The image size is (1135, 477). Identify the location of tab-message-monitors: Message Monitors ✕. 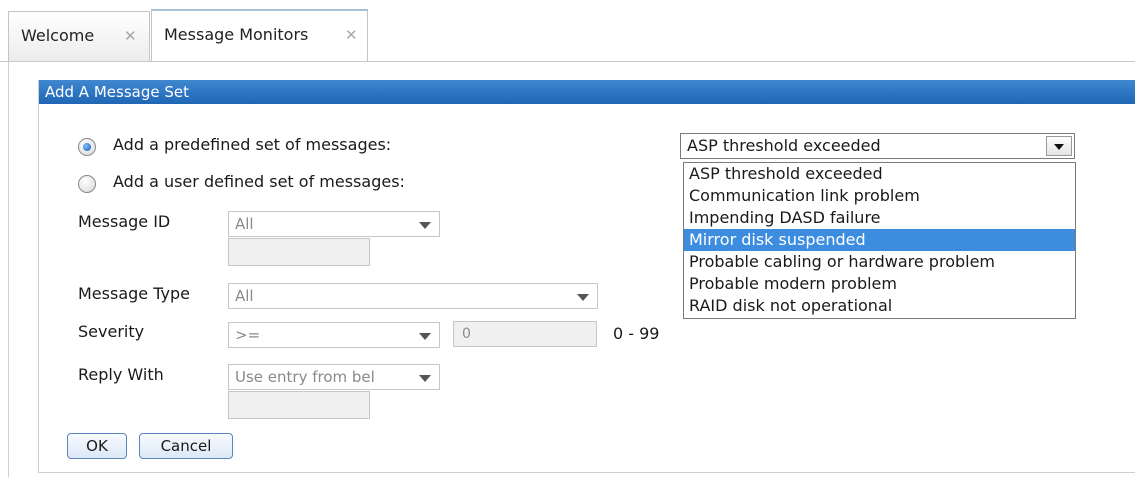
(259, 35).